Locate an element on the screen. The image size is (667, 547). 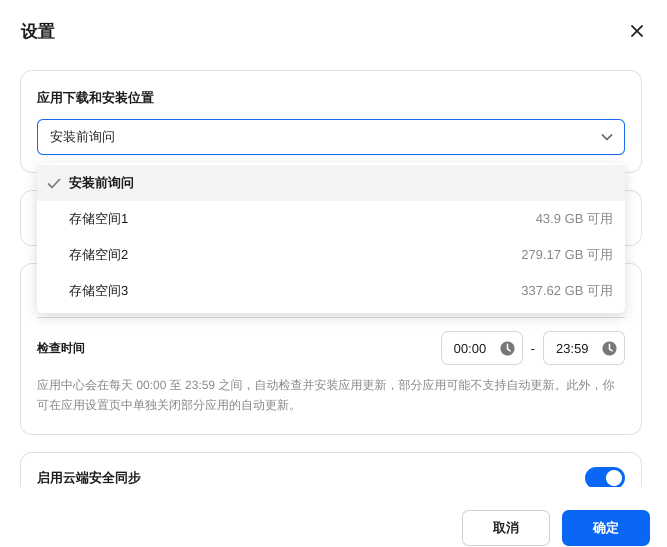
dialog-title: 设置 is located at coordinates (38, 31).